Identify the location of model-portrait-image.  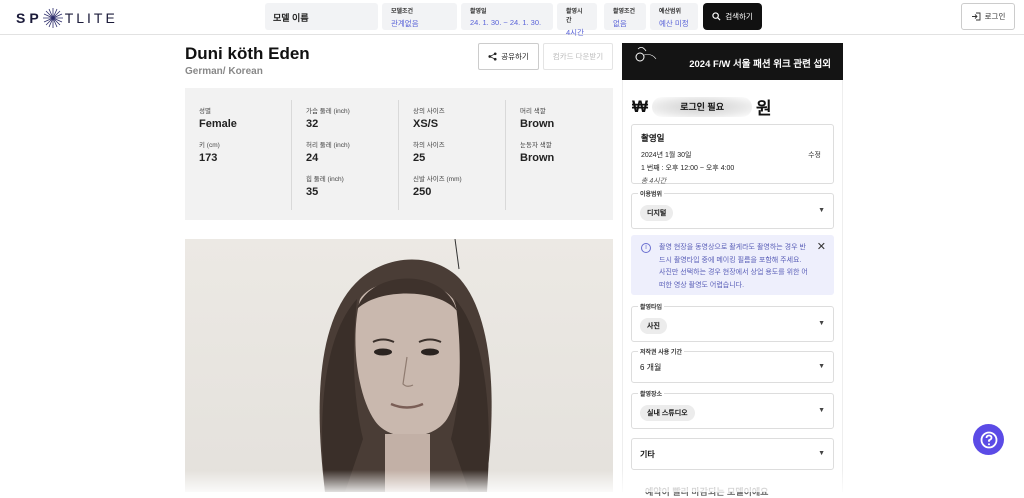
(405, 365).